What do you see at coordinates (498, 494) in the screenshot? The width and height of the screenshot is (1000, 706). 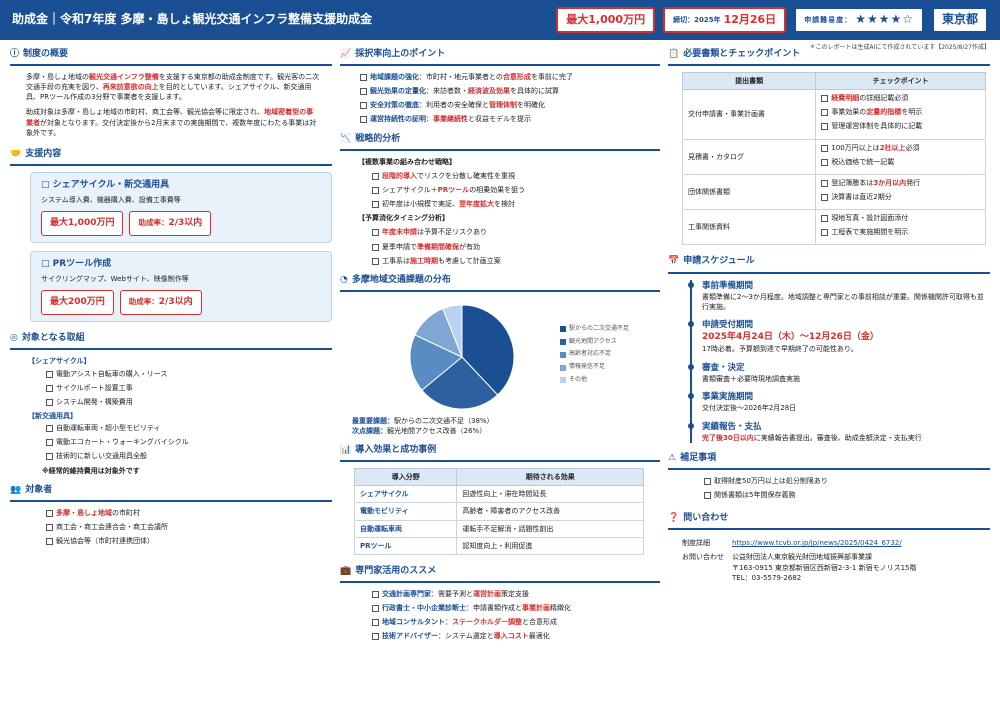 I see `table-row: シェアサイクル 回遊性向上・滞在時間延長` at bounding box center [498, 494].